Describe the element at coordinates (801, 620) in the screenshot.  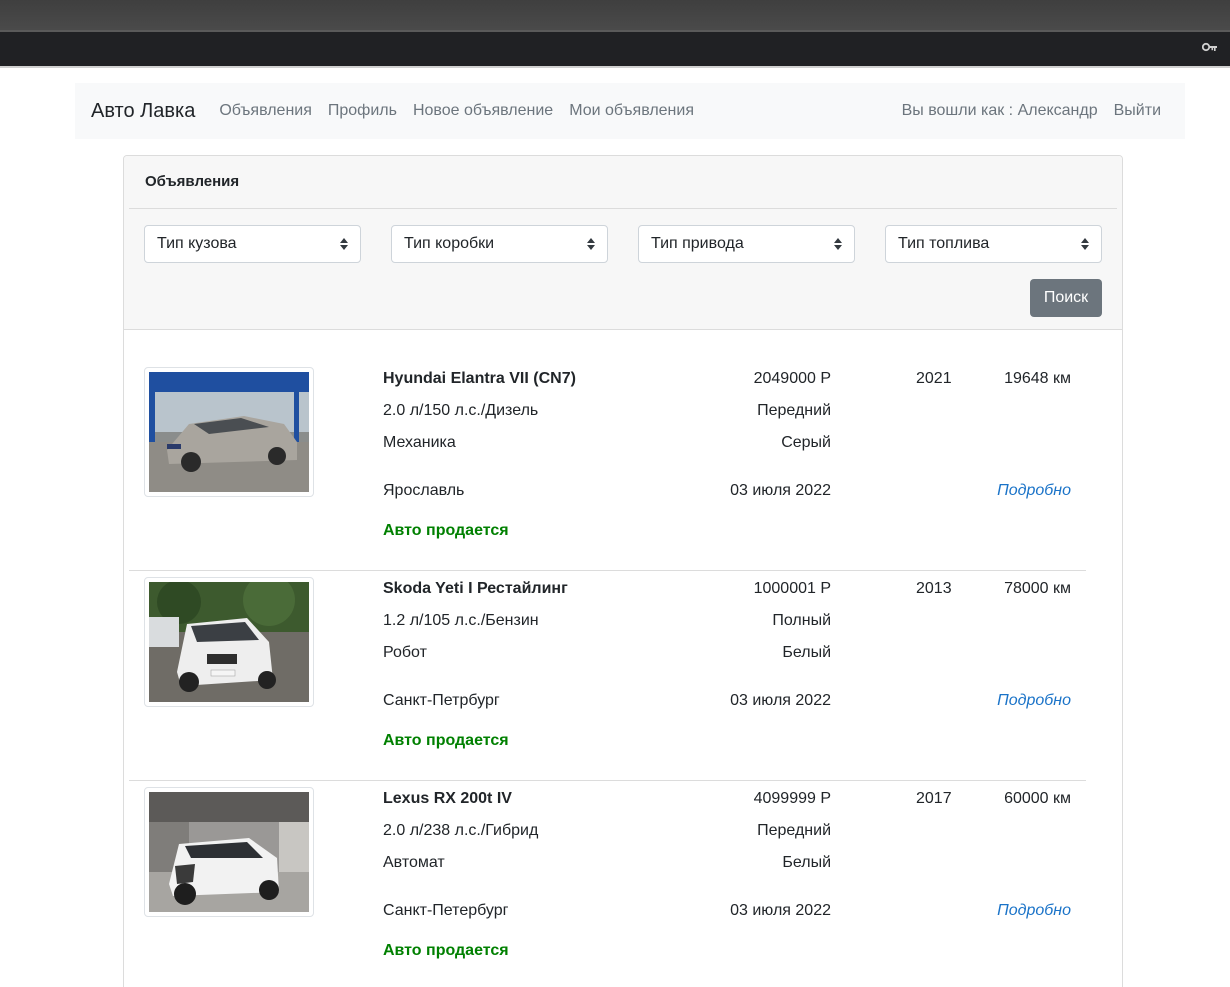
I see `listing-drive: Полный` at that location.